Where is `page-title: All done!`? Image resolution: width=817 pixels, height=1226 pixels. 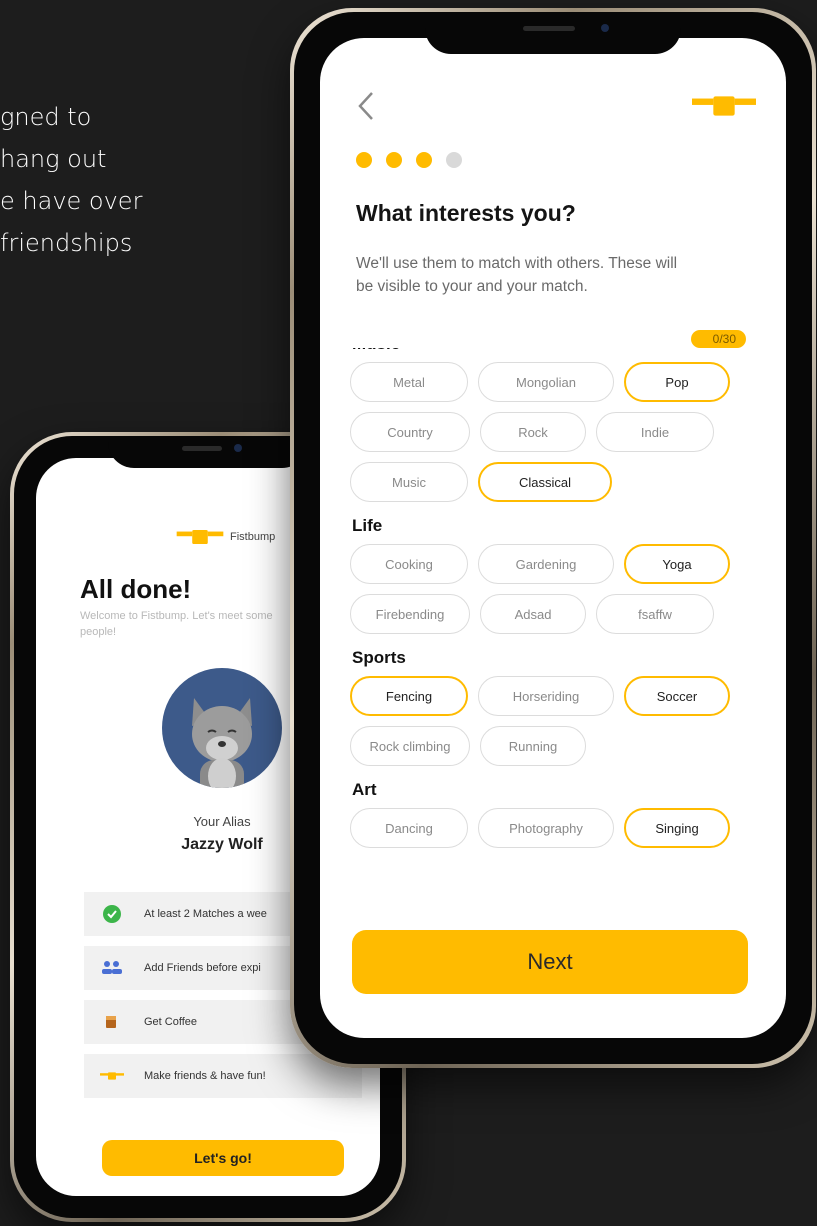
page-title: All done! is located at coordinates (136, 589).